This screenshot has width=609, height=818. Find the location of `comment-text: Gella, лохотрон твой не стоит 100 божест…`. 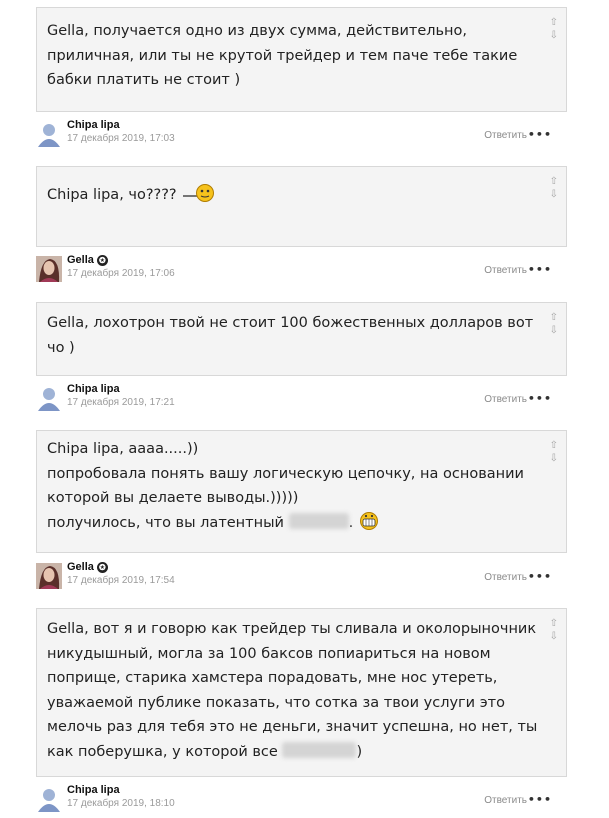

comment-text: Gella, лохотрон твой не стоит 100 божест… is located at coordinates (290, 335).